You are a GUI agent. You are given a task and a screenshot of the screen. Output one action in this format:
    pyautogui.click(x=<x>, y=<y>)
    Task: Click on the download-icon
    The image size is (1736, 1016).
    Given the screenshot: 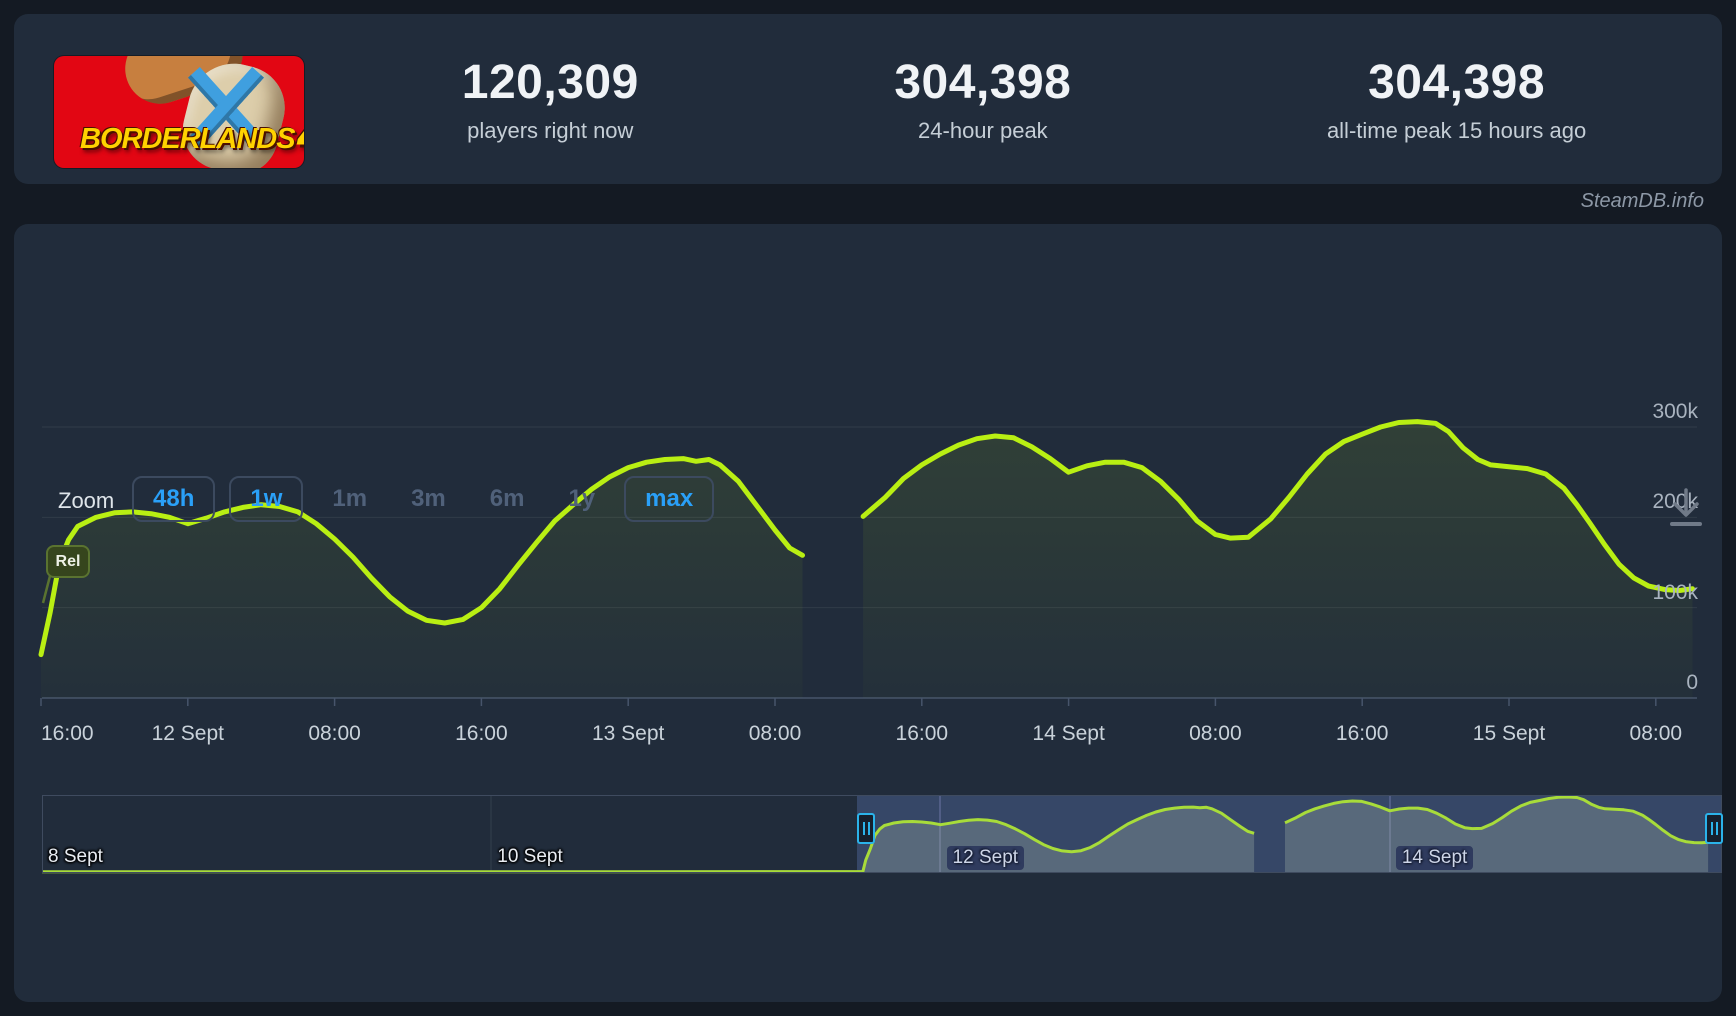 What is the action you would take?
    pyautogui.click(x=1686, y=507)
    